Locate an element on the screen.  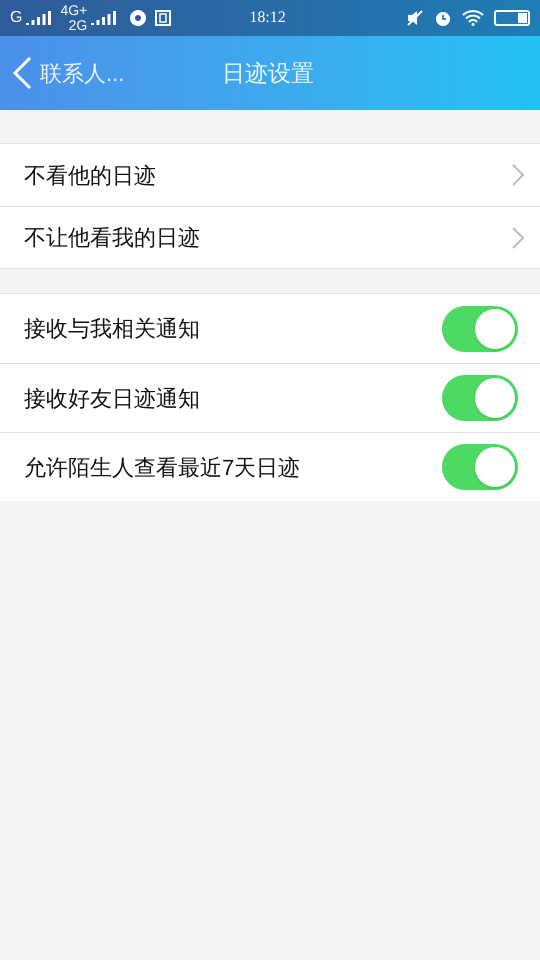
network-label: 4G+ is located at coordinates (74, 10).